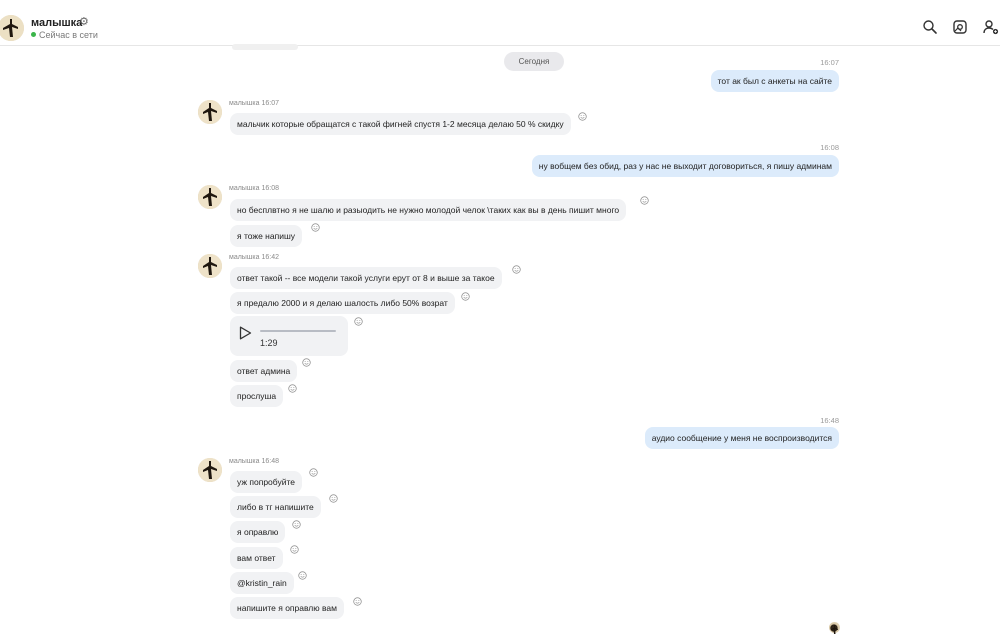  I want to click on voice-message: 1:29, so click(289, 336).